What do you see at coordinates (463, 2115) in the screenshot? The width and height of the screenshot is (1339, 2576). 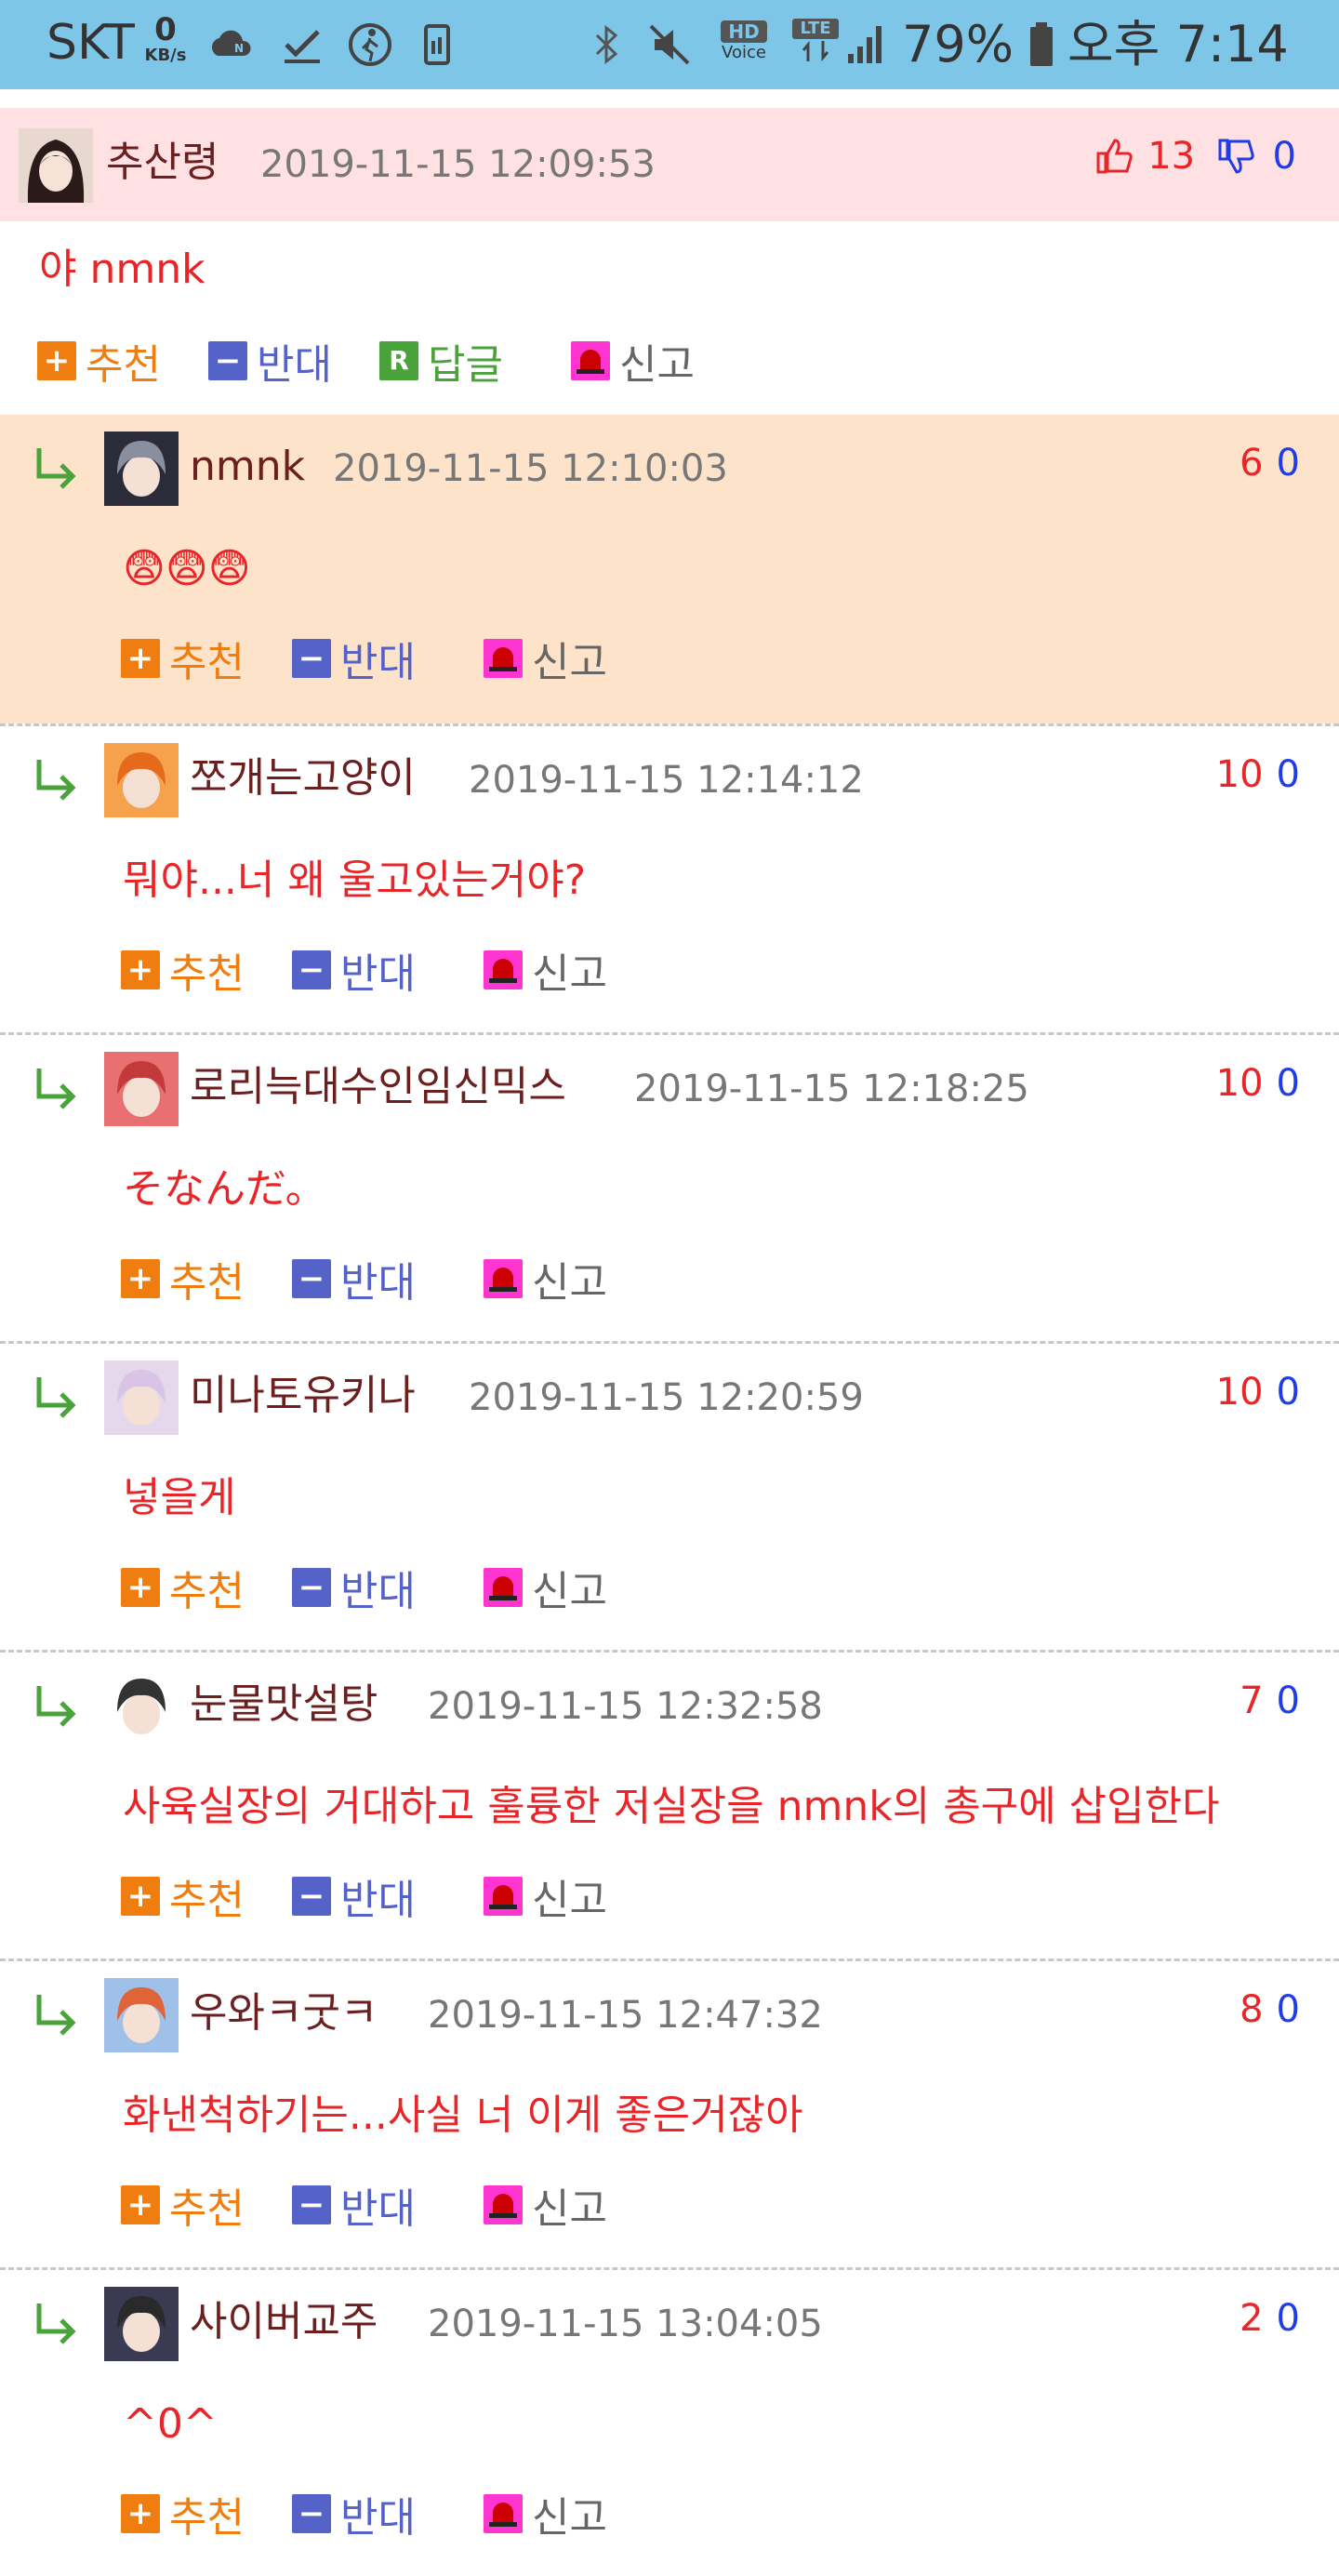 I see `comment-text: 화낸척하기는...사실 너 이게 좋은거잖아` at bounding box center [463, 2115].